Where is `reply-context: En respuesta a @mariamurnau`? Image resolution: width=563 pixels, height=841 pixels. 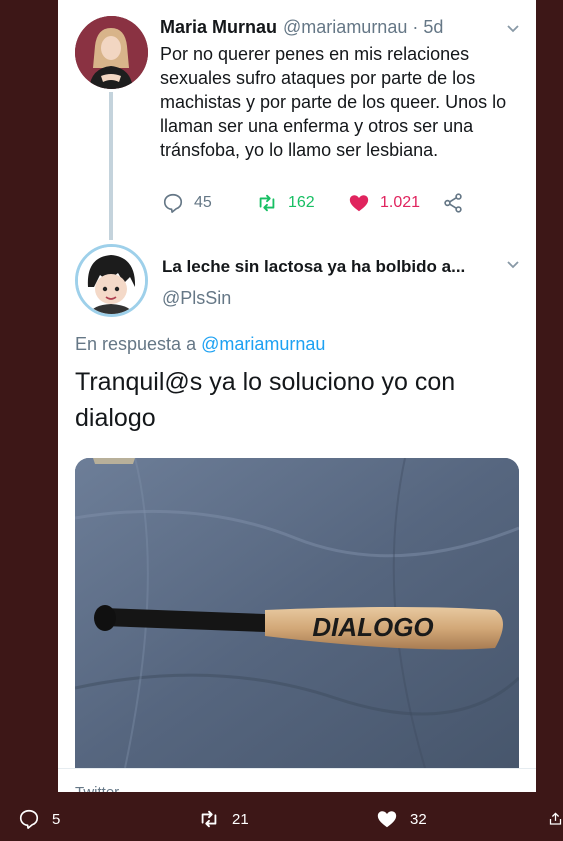 reply-context: En respuesta a @mariamurnau is located at coordinates (200, 344).